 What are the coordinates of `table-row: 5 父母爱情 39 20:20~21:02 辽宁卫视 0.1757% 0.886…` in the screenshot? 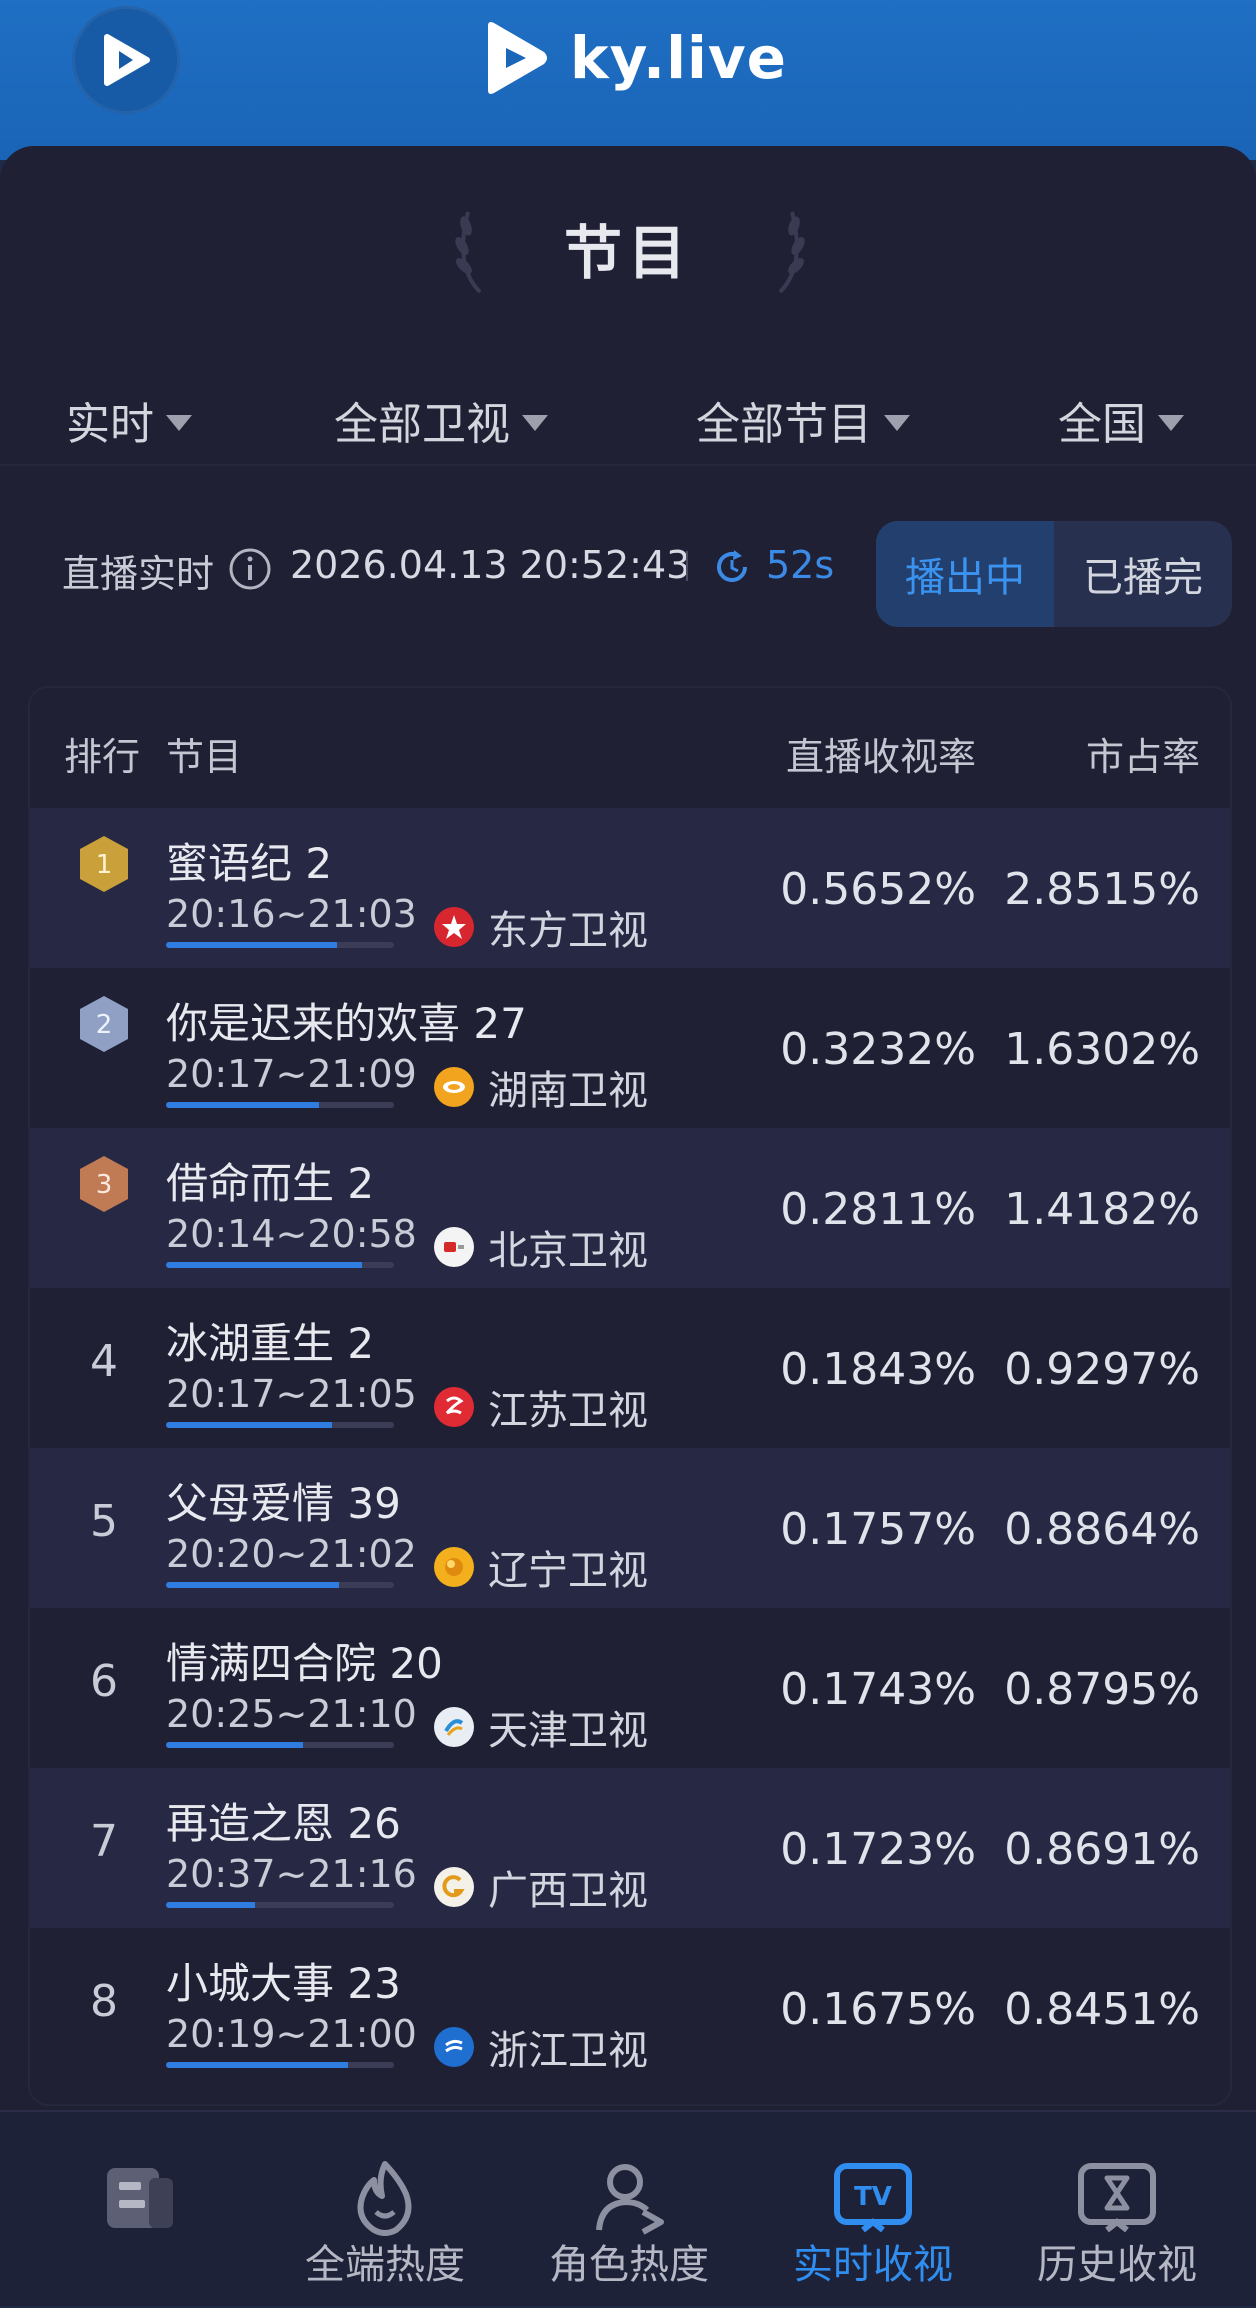 It's located at (630, 1528).